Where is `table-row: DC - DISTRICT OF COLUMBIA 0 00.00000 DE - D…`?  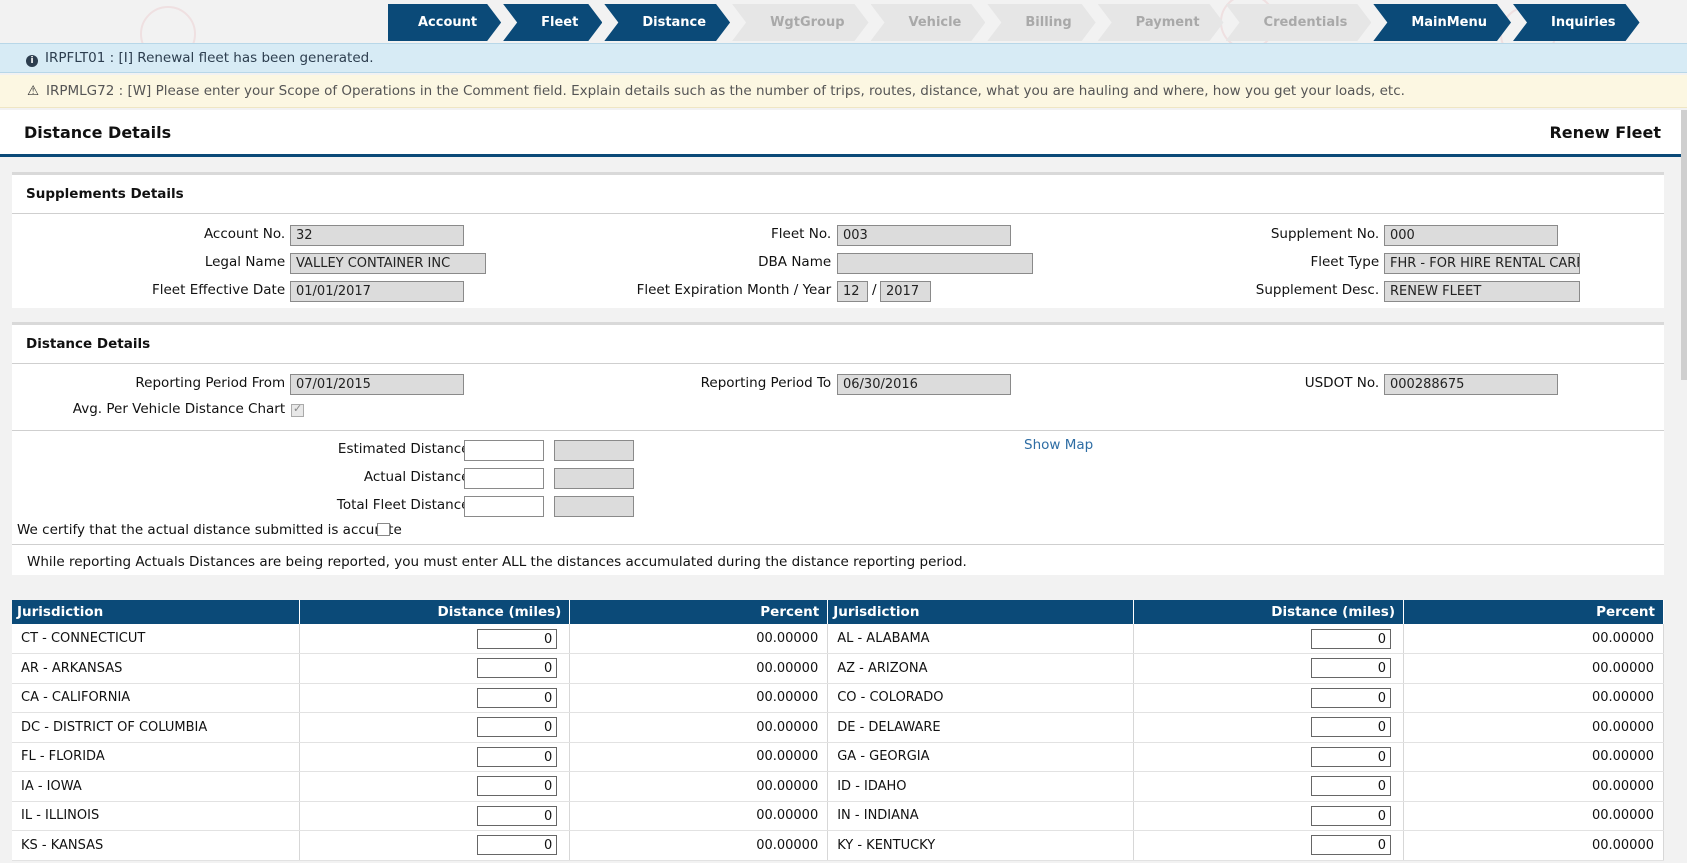 table-row: DC - DISTRICT OF COLUMBIA 0 00.00000 DE - D… is located at coordinates (838, 727).